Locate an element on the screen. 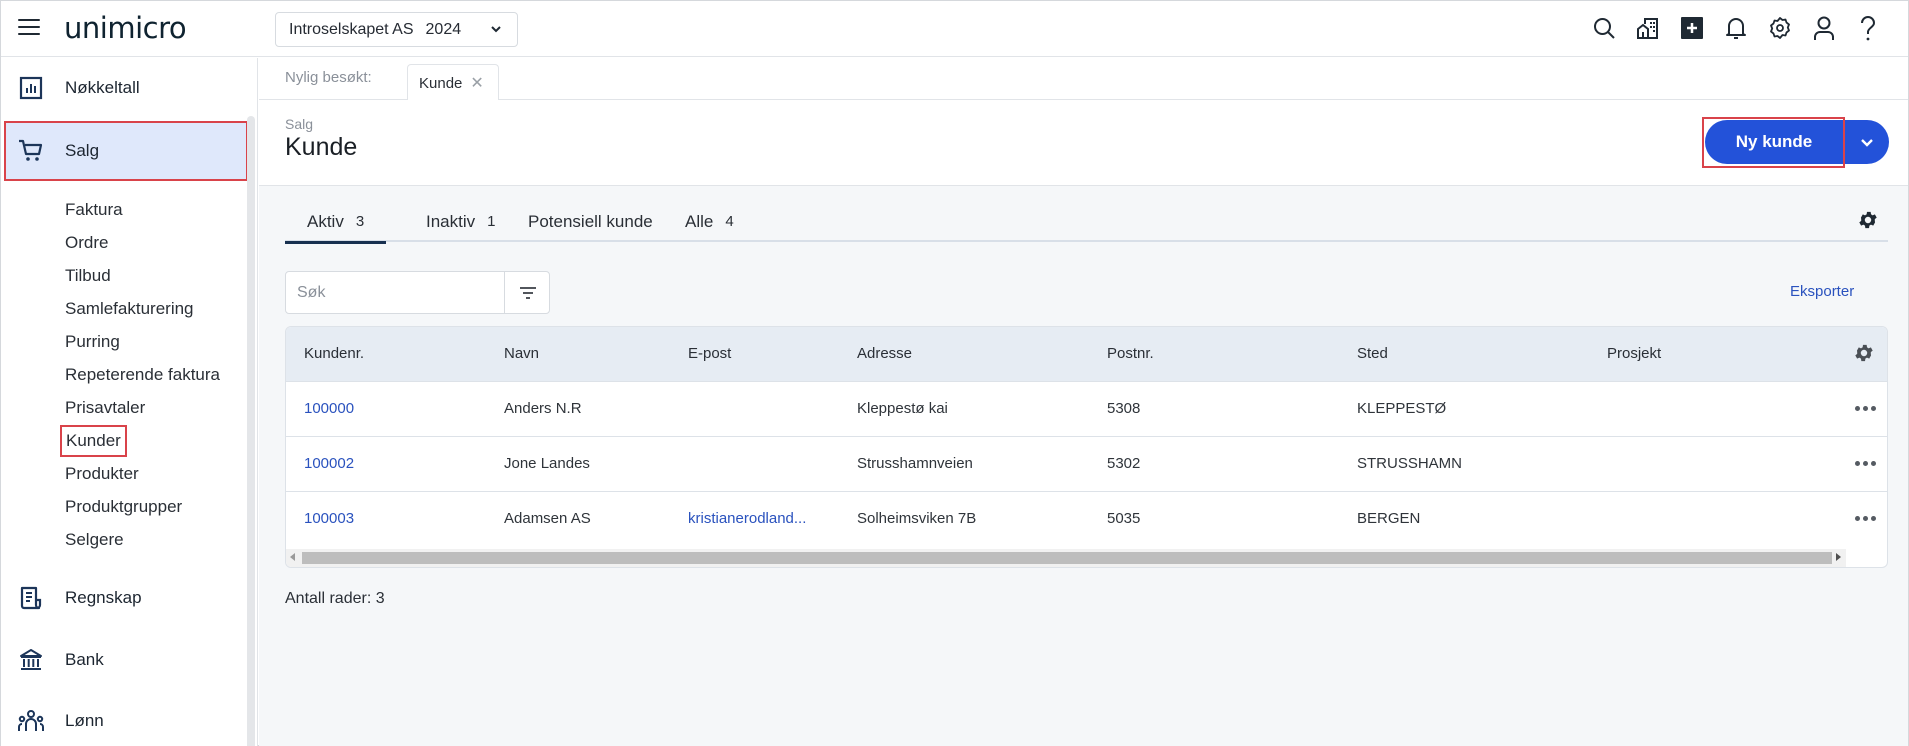  tab-count: 1 is located at coordinates (491, 221).